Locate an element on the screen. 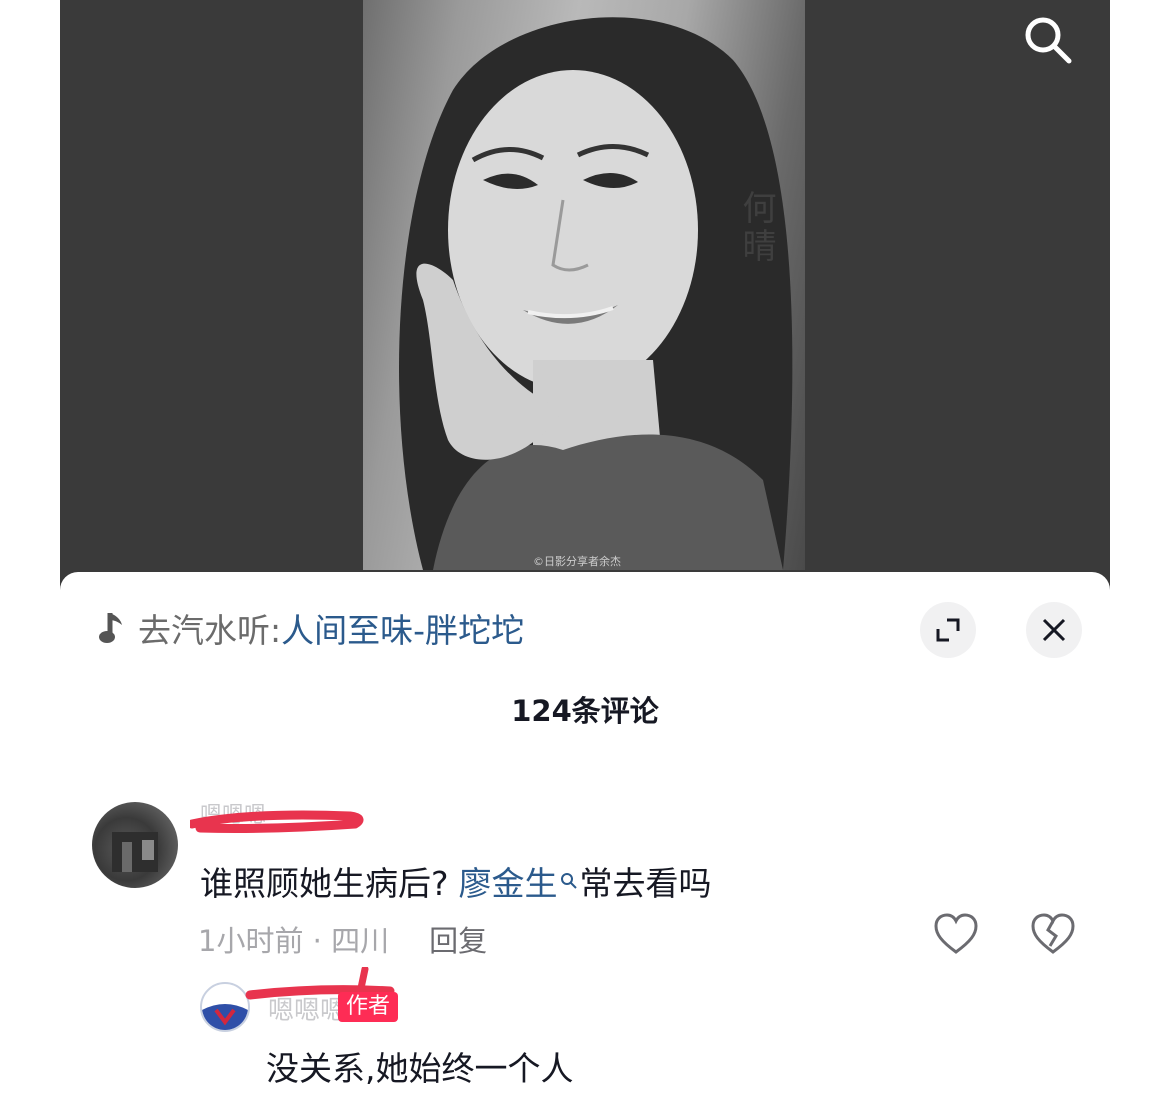 The height and width of the screenshot is (1112, 1169). music-link: 去汽水听: 人间至味-胖坨坨 is located at coordinates (311, 629).